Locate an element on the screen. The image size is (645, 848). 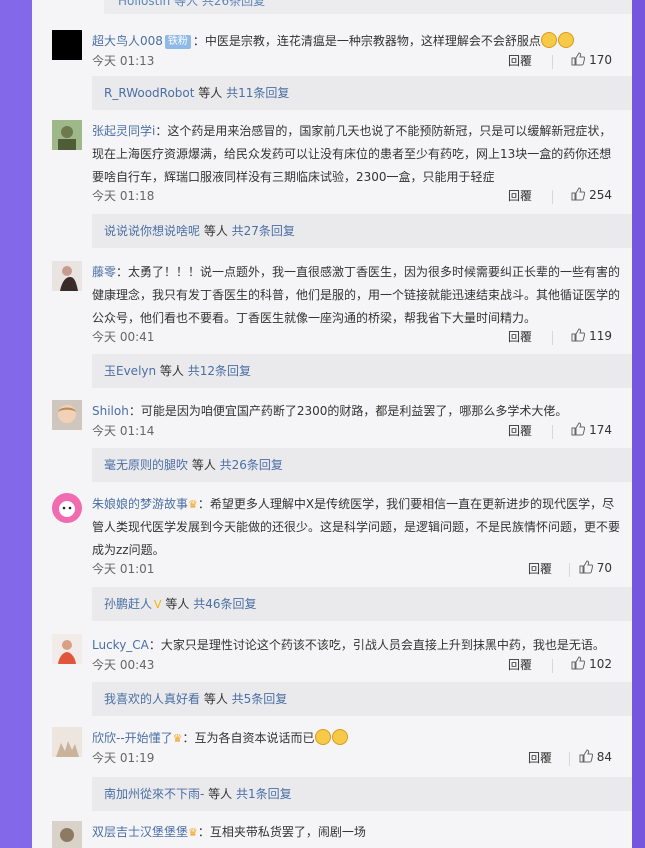
like-button: 70 is located at coordinates (595, 567).